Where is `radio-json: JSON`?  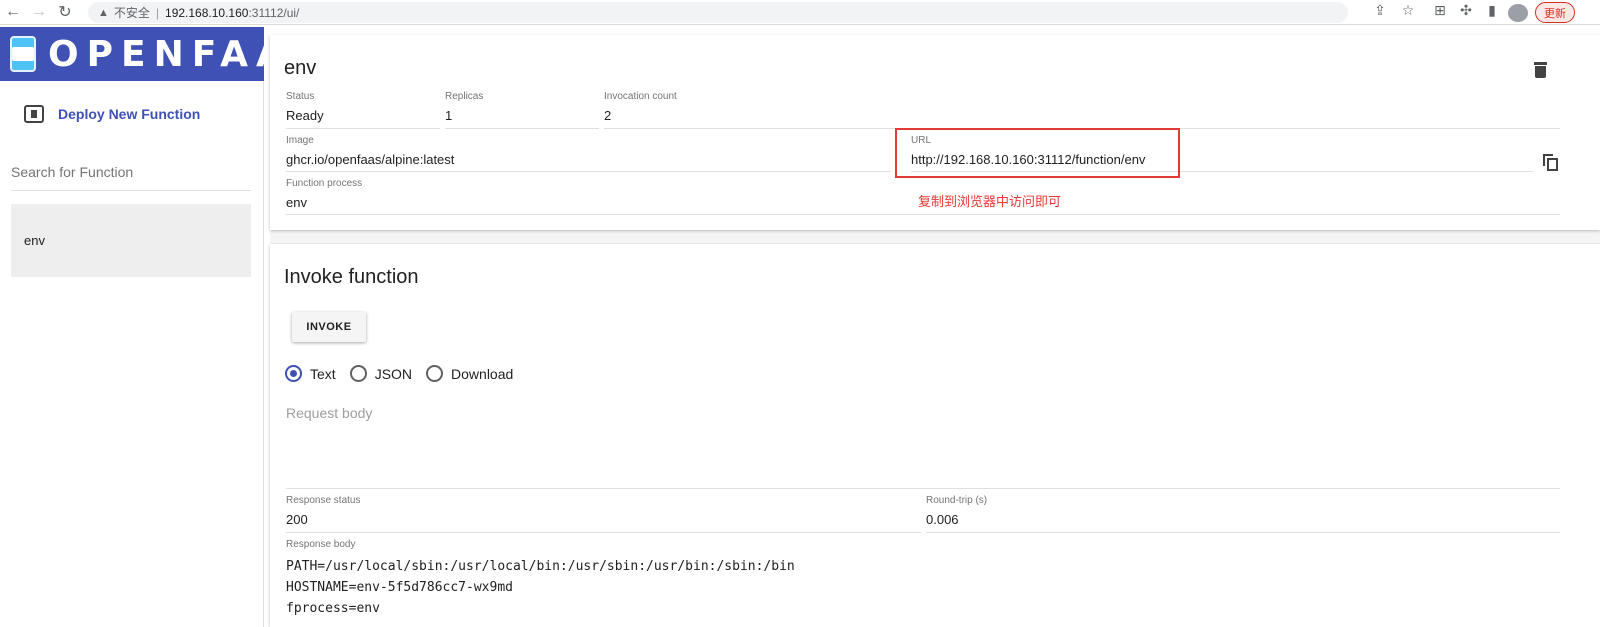 radio-json: JSON is located at coordinates (381, 373).